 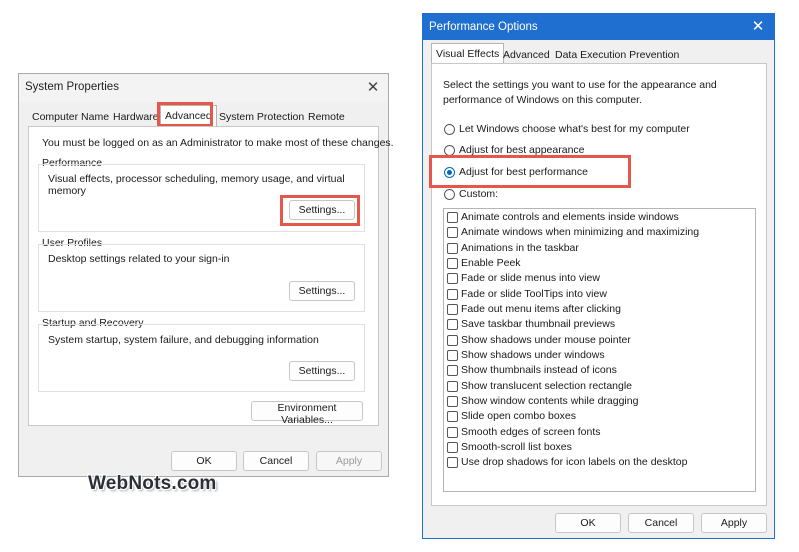 What do you see at coordinates (516, 447) in the screenshot?
I see `checkbox-label: Smooth-scroll list boxes` at bounding box center [516, 447].